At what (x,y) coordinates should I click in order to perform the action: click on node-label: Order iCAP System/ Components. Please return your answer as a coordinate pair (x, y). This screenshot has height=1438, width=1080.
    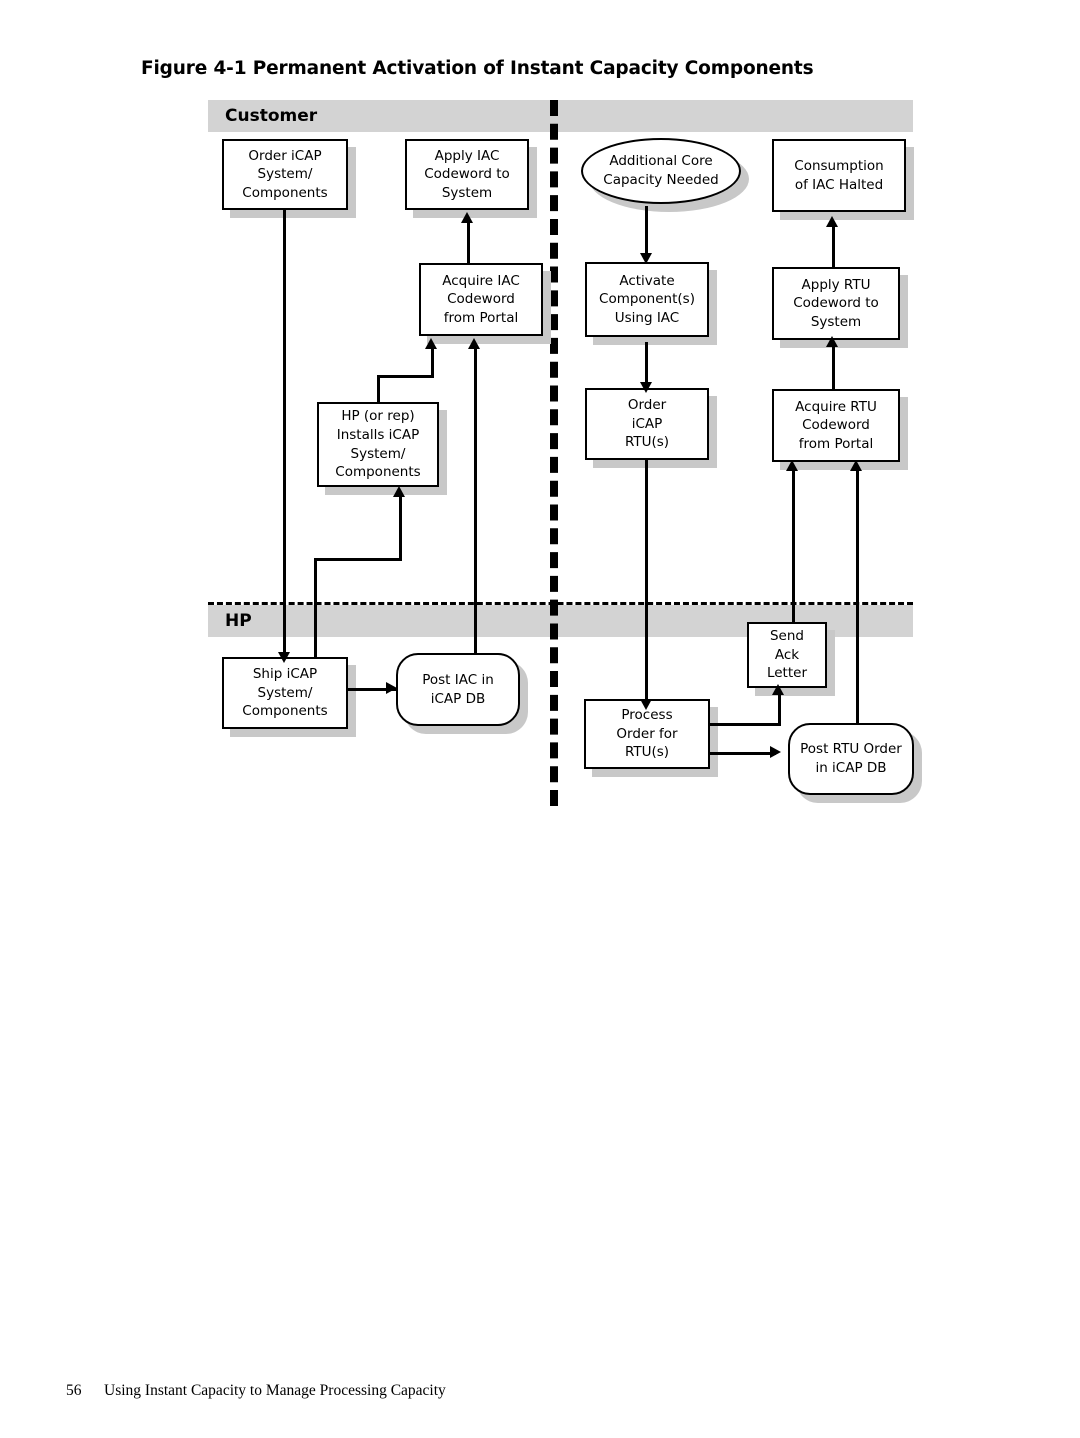
    Looking at the image, I should click on (285, 174).